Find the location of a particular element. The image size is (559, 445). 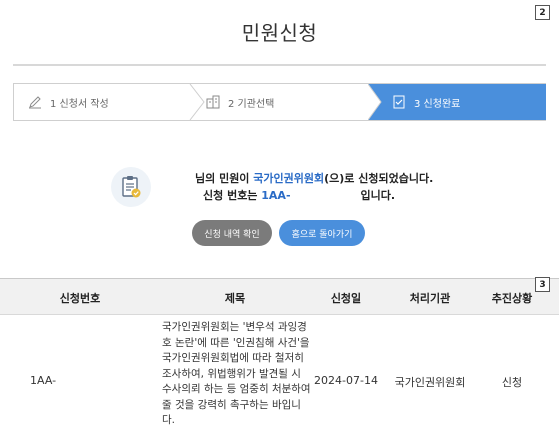

divider is located at coordinates (279, 65).